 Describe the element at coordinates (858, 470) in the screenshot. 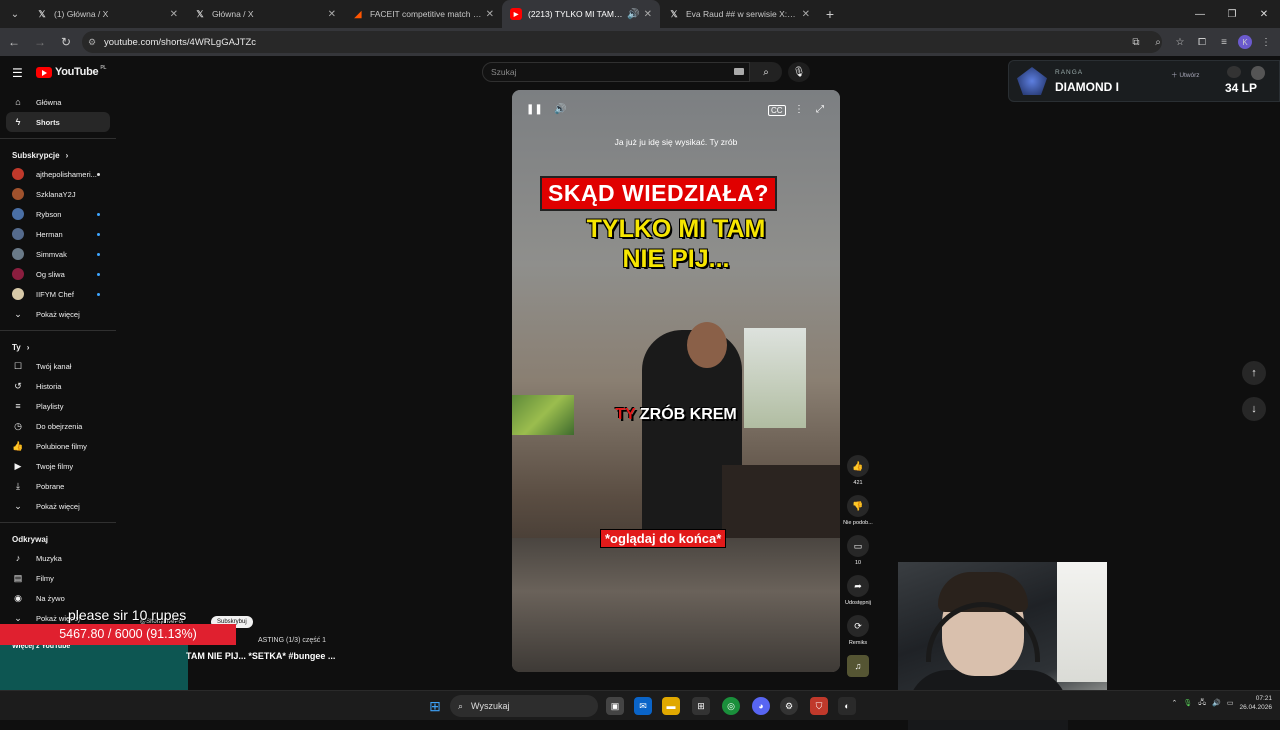

I see `like-button: 👍 421` at that location.